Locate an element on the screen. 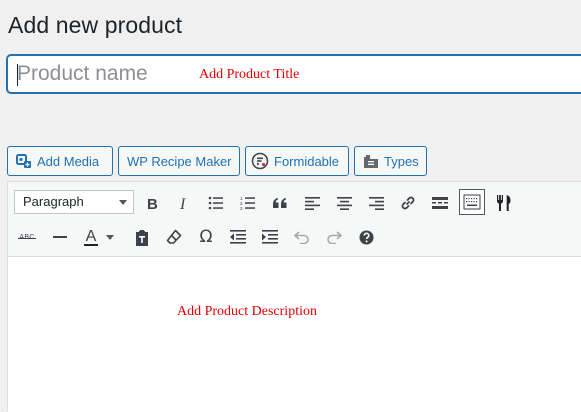  horizontal-line-icon is located at coordinates (60, 237).